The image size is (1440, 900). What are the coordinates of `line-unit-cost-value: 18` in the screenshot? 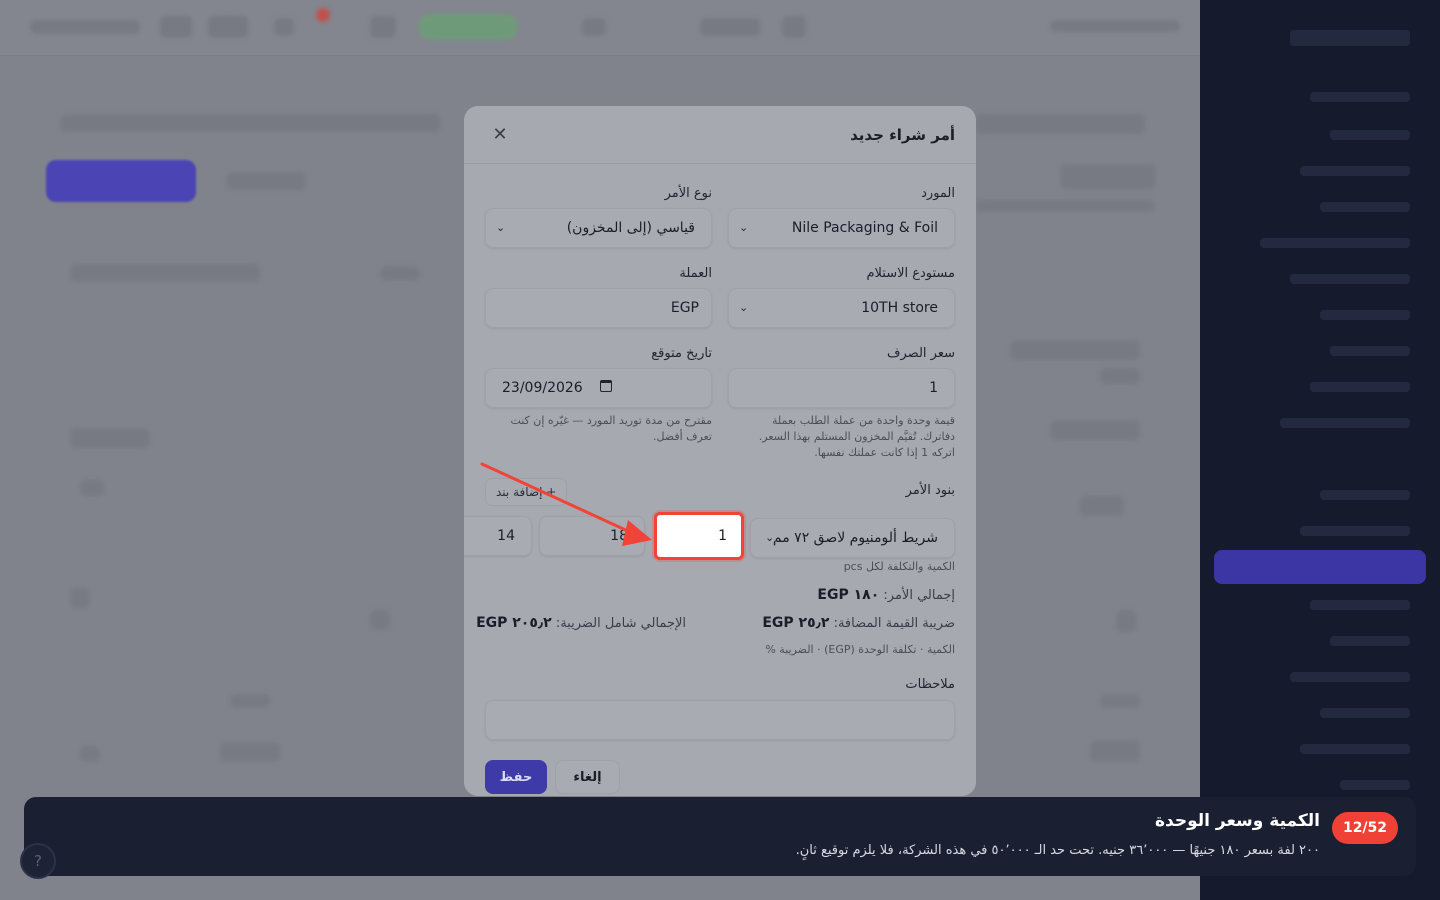 It's located at (619, 536).